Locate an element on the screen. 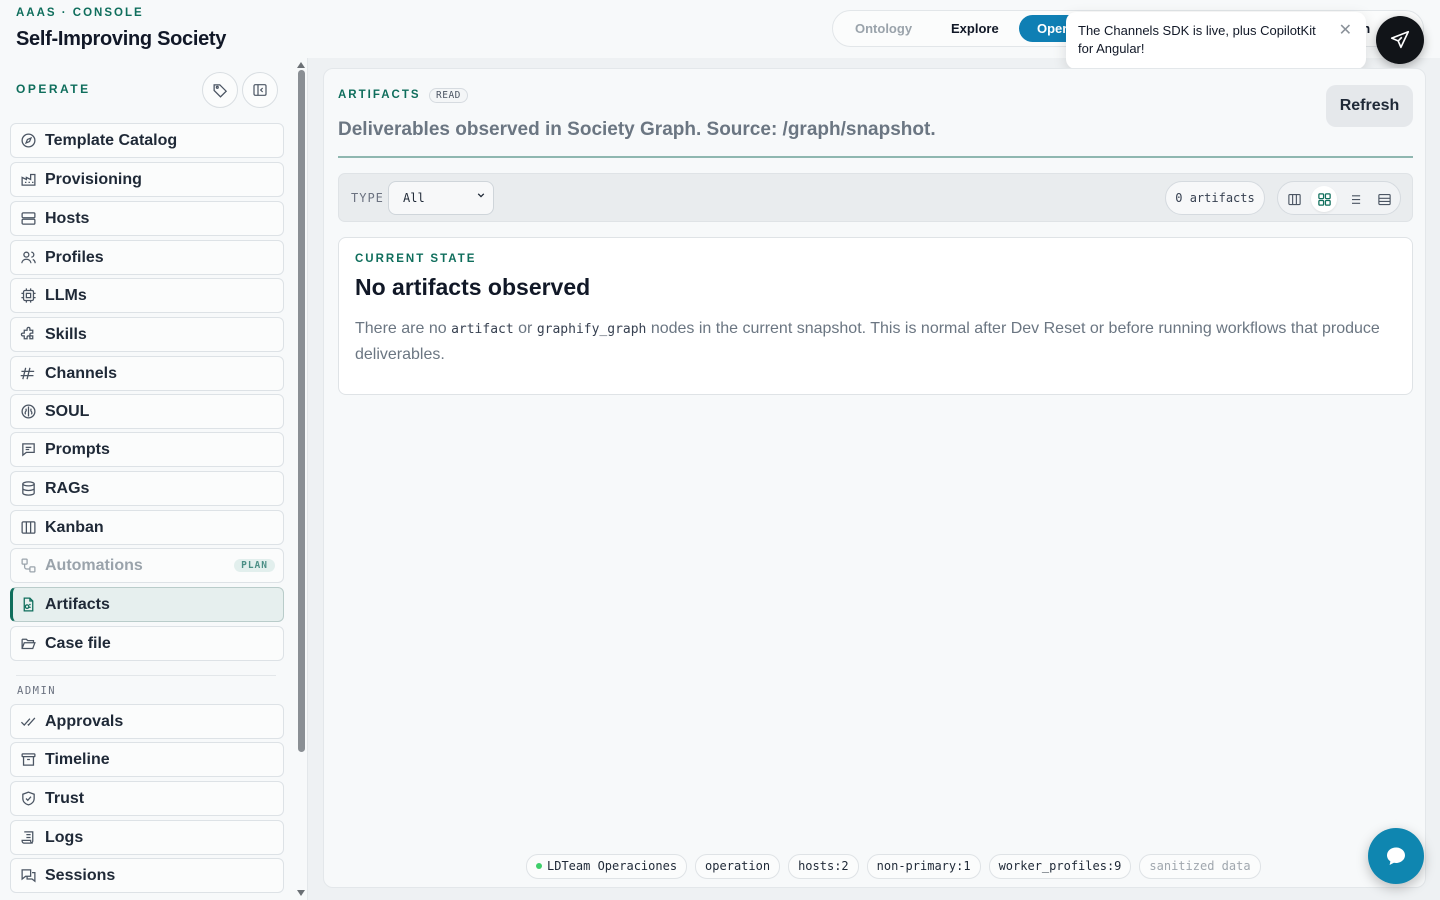  archive-icon is located at coordinates (28, 760).